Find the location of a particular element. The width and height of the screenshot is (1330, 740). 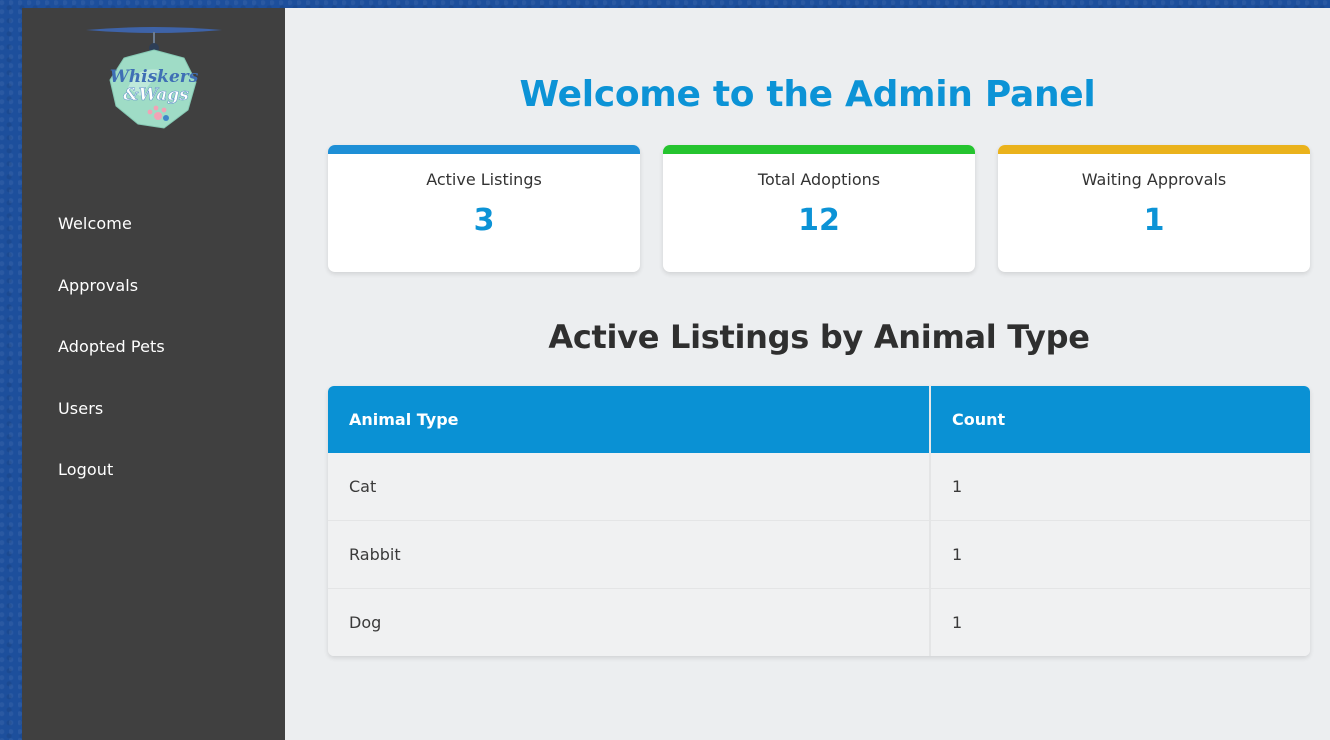

logo-text-line1: Whiskers is located at coordinates (154, 77).